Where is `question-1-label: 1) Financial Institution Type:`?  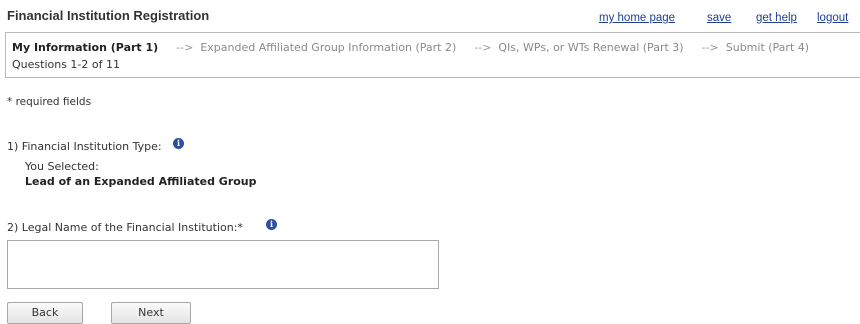
question-1-label: 1) Financial Institution Type: is located at coordinates (84, 146).